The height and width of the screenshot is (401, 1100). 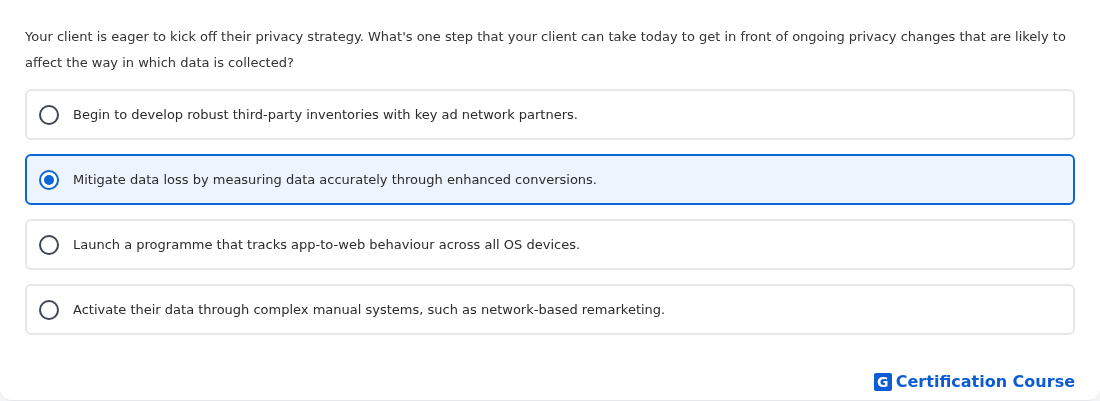 I want to click on answer-option: Mitigate data loss by measuring data accurately through enhanced conversions., so click(x=550, y=179).